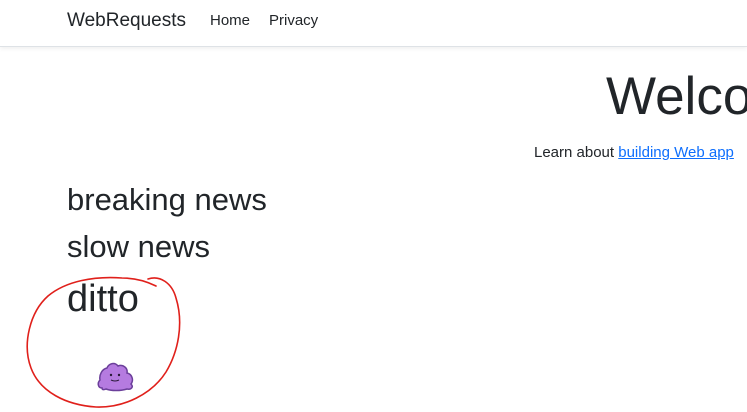  Describe the element at coordinates (115, 377) in the screenshot. I see `ditto-pokemon-icon` at that location.